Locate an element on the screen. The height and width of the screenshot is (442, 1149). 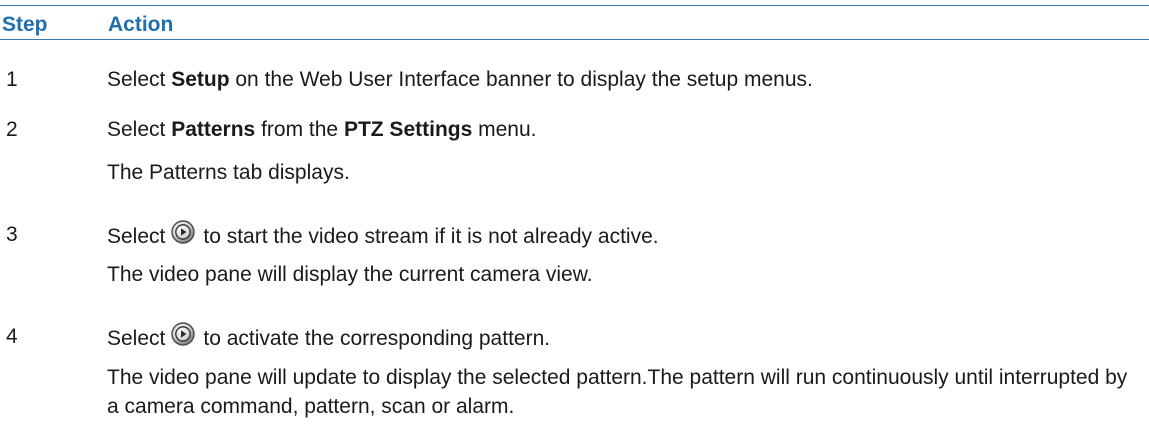
step-number: 3 is located at coordinates (12, 234).